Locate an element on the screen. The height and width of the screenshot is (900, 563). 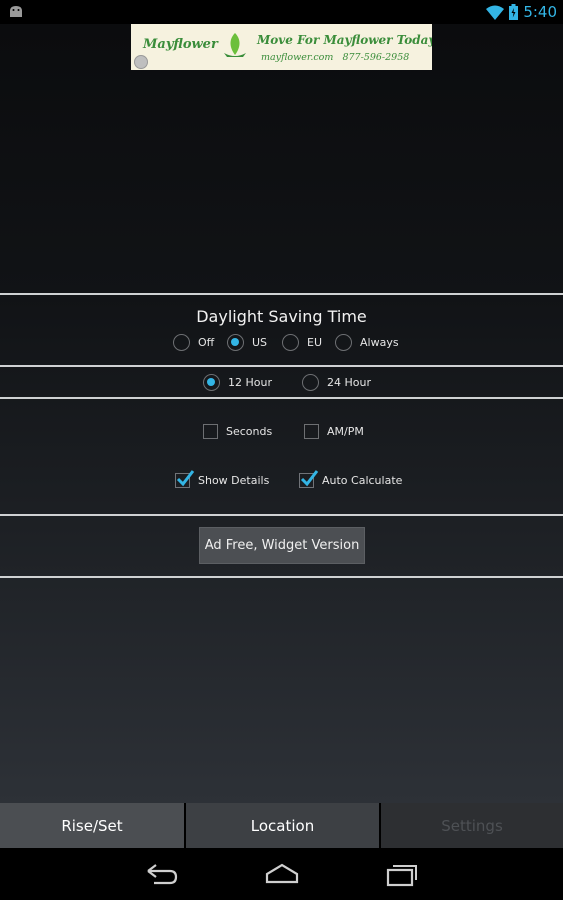
tab-settings: Settings is located at coordinates (472, 825).